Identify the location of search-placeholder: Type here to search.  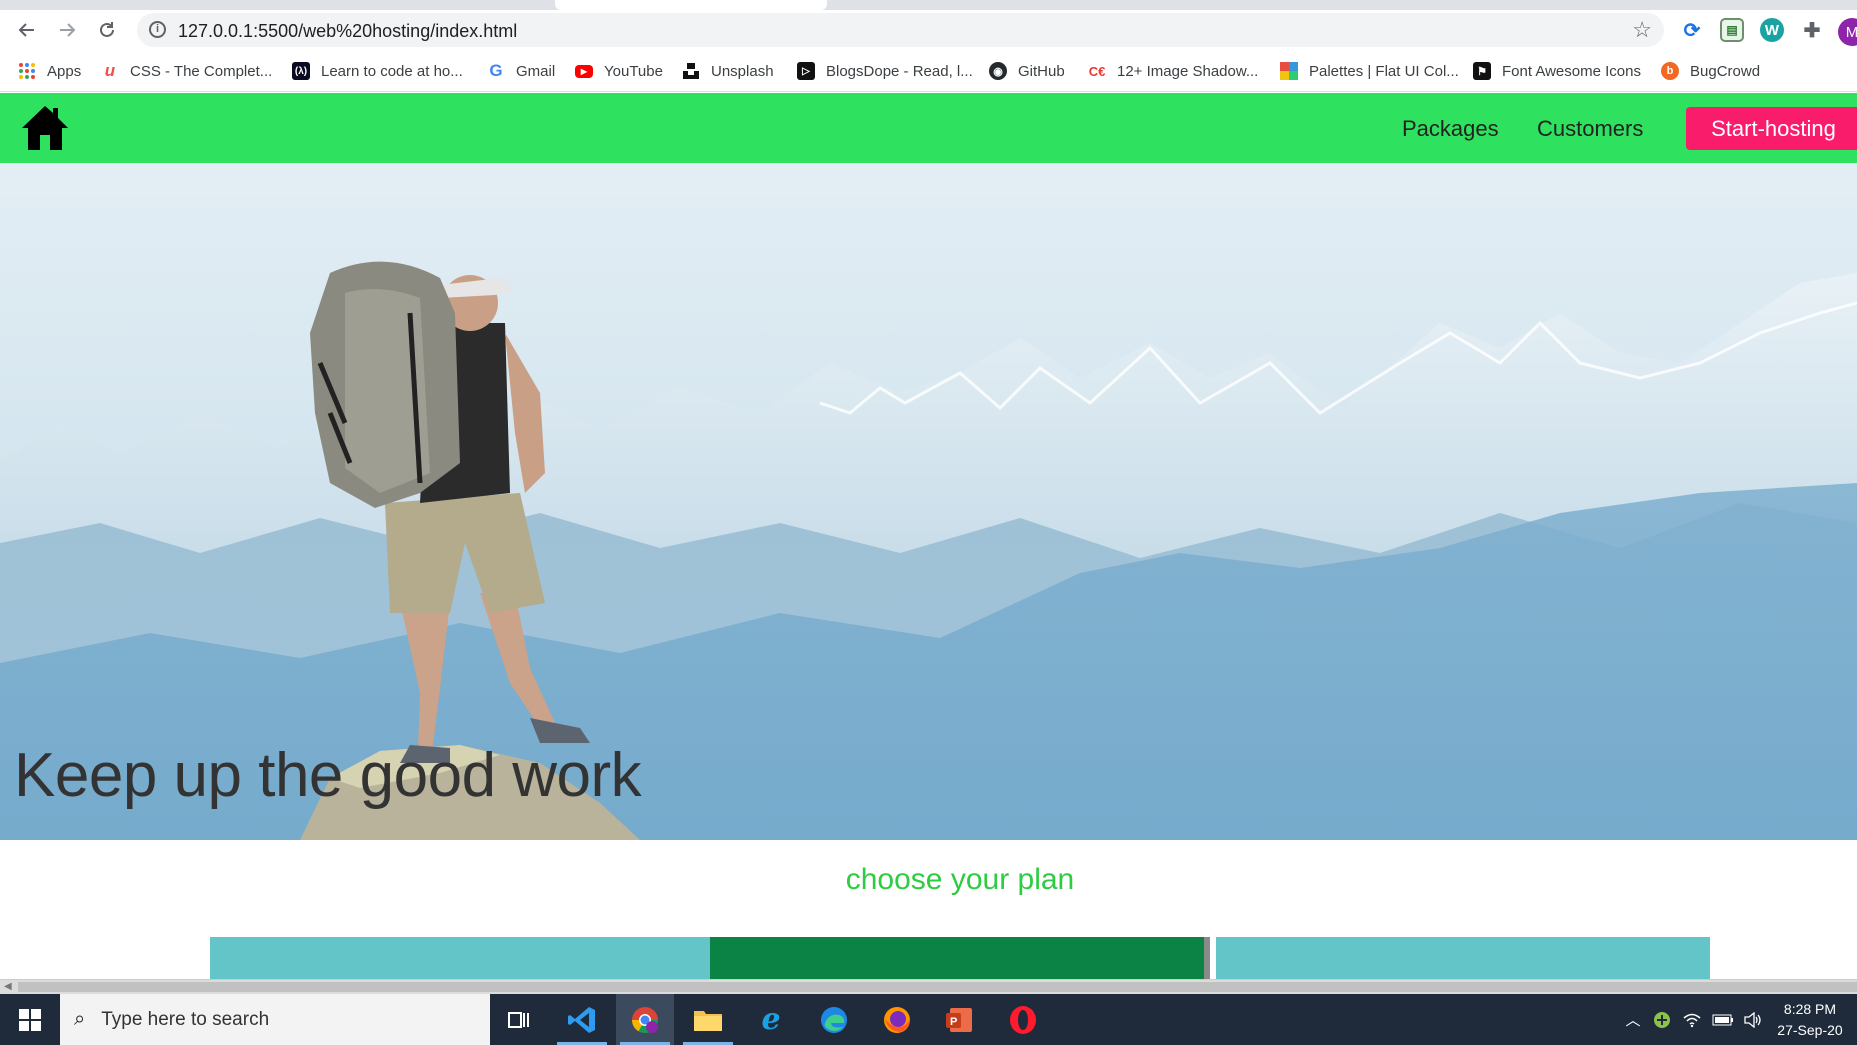
(185, 1019).